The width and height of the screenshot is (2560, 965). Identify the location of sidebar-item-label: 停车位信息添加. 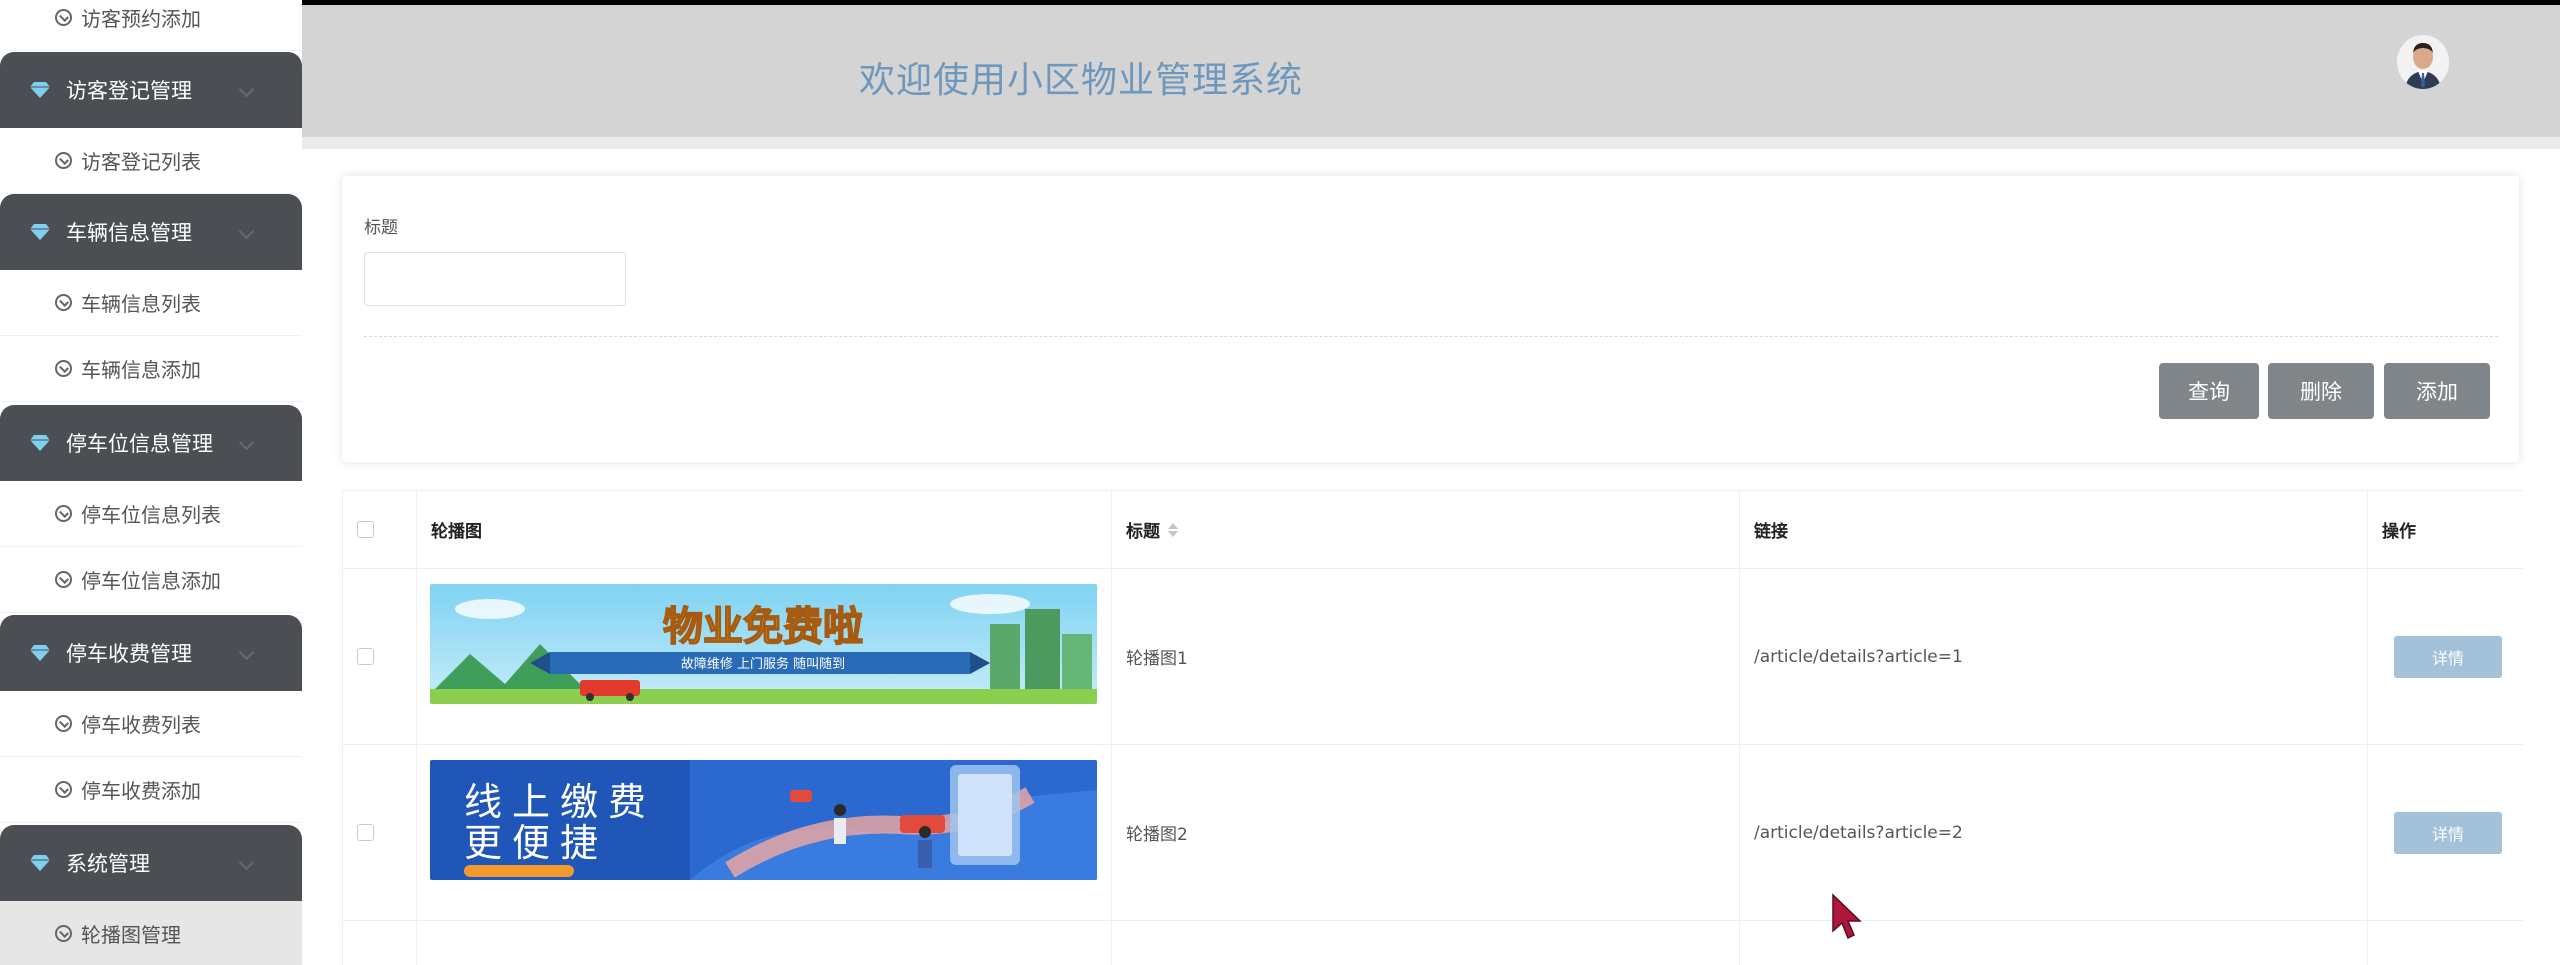
(151, 581).